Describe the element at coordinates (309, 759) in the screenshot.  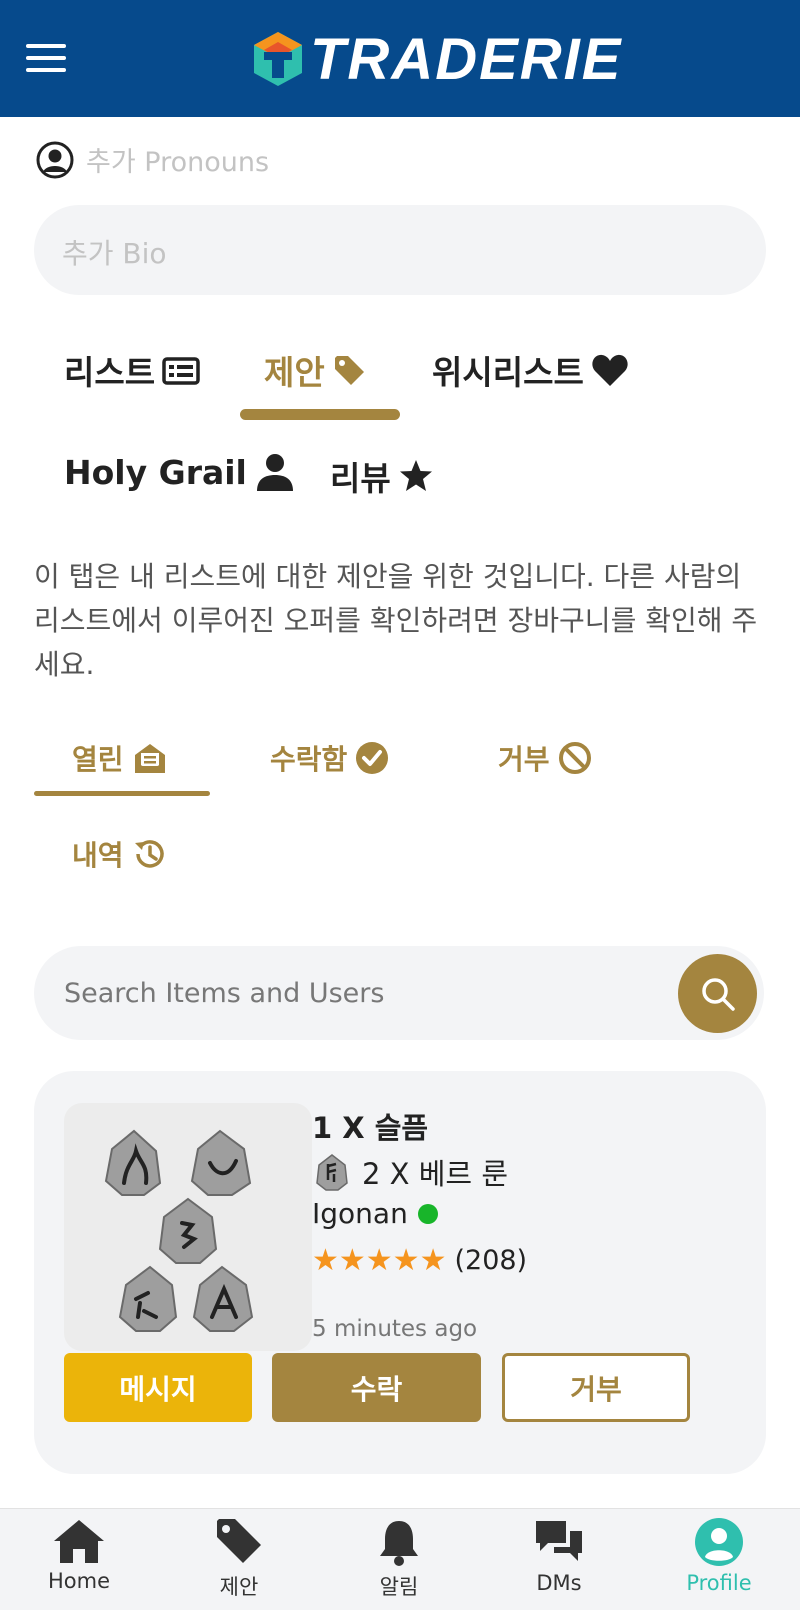
I see `subtab-accepted-label: 수락함` at that location.